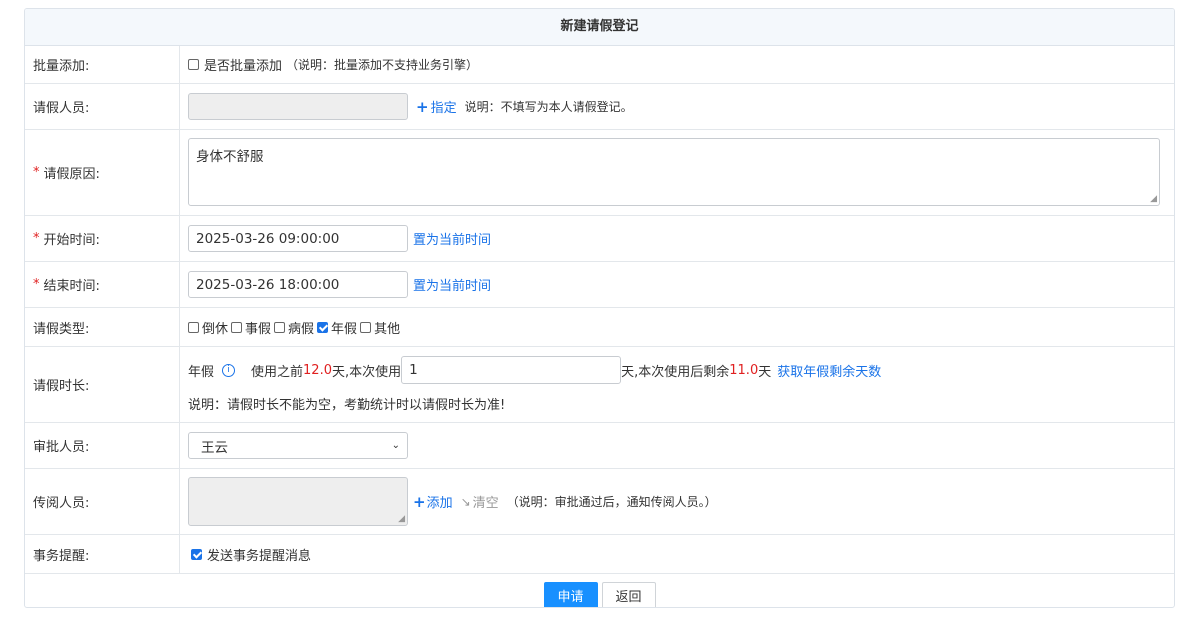 This screenshot has height=626, width=1199. Describe the element at coordinates (196, 554) in the screenshot. I see `reminder-checkbox` at that location.